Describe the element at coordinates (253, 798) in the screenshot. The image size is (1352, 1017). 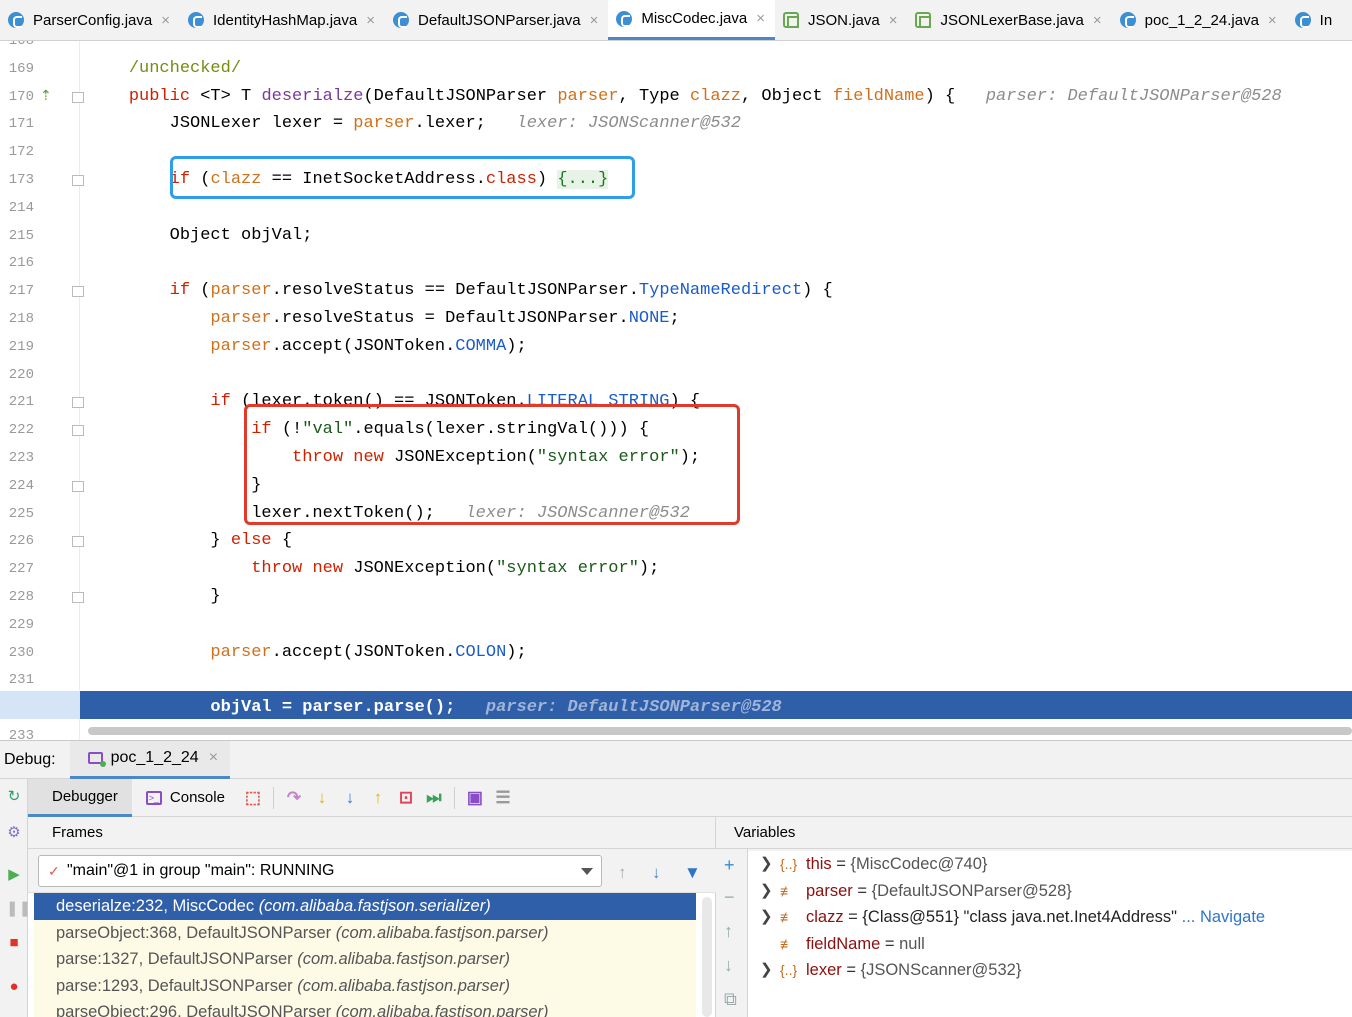
I see `restore-layout-icon: ⬚` at that location.